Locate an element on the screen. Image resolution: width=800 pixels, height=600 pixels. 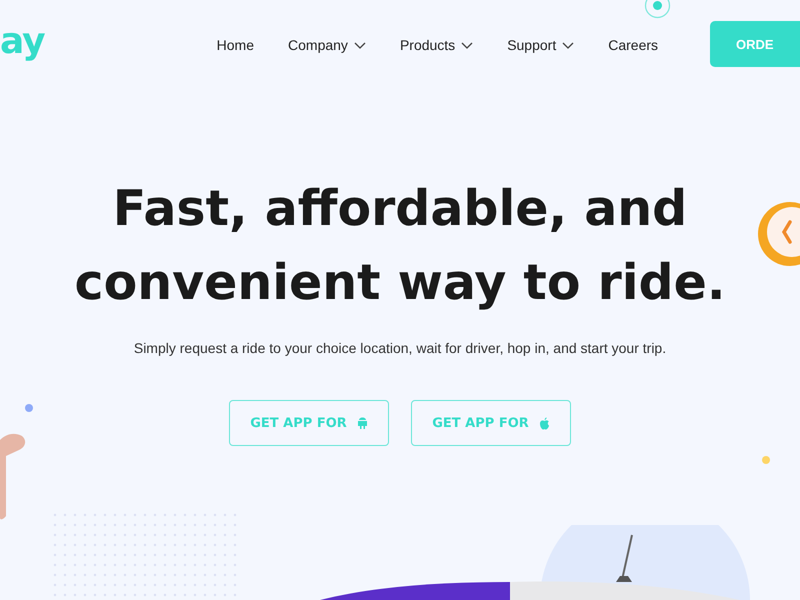
nav-link: Company is located at coordinates (327, 45).